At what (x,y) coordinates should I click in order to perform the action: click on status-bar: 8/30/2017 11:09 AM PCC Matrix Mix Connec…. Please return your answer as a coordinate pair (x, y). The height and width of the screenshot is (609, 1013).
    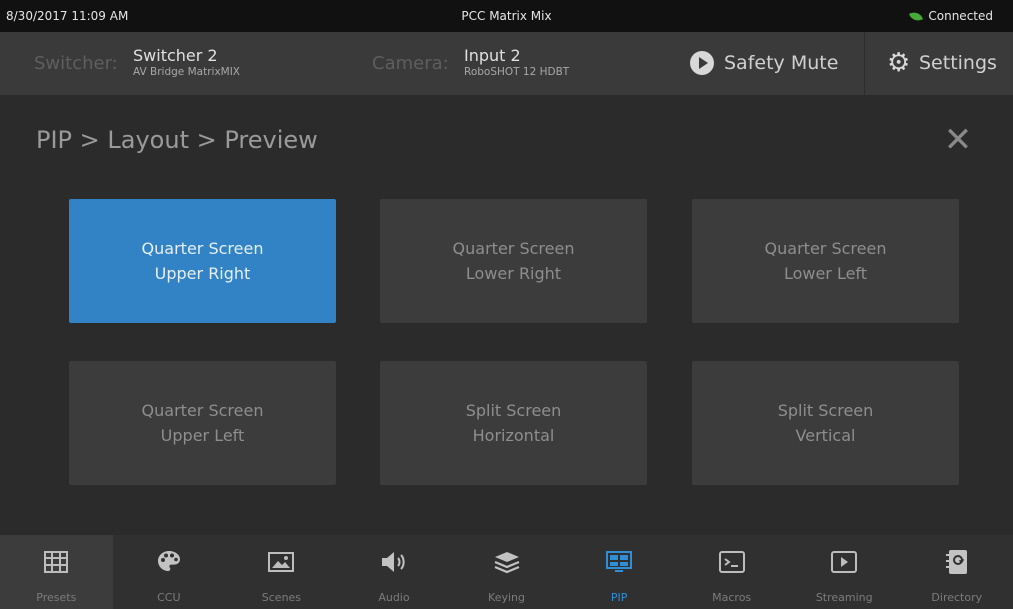
    Looking at the image, I should click on (506, 16).